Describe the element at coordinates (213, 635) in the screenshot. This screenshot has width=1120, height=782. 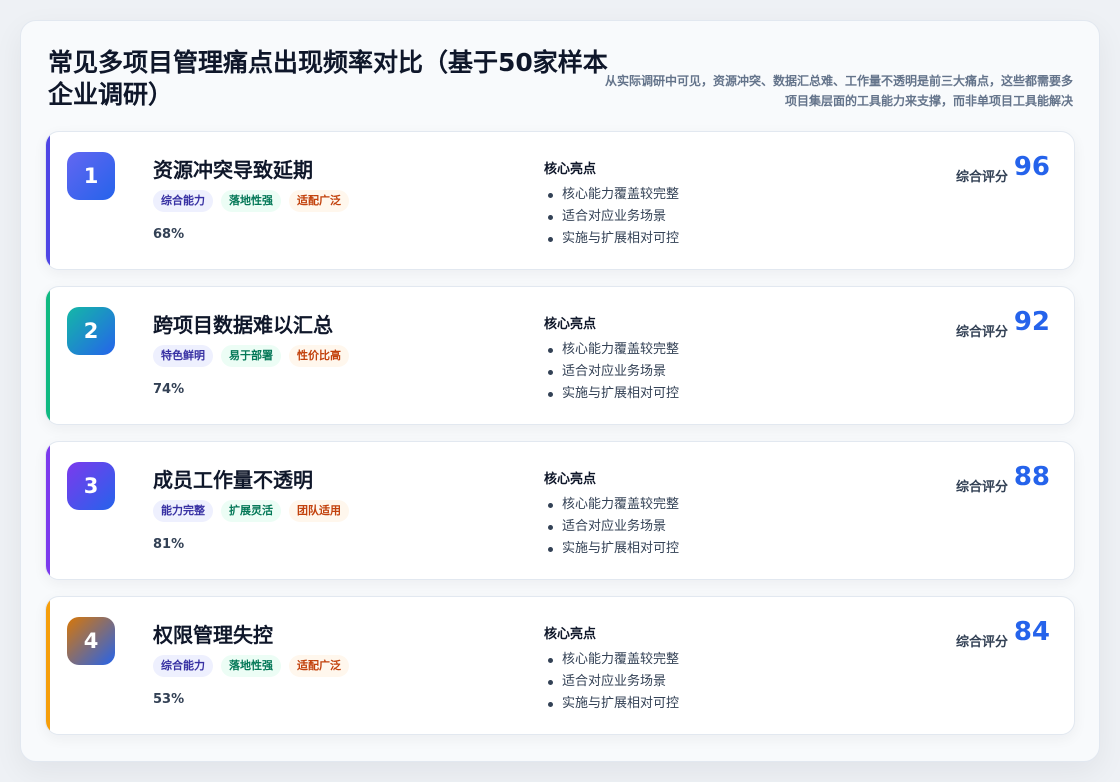
I see `card-title: 权限管理失控` at that location.